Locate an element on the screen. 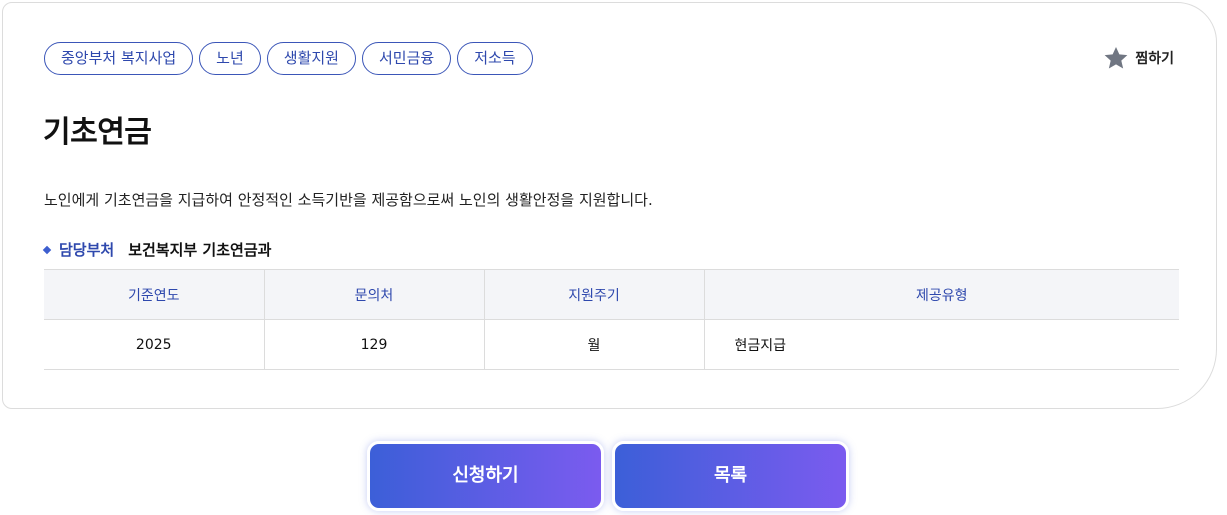 This screenshot has height=515, width=1227. page-title: 기초연금 is located at coordinates (97, 132).